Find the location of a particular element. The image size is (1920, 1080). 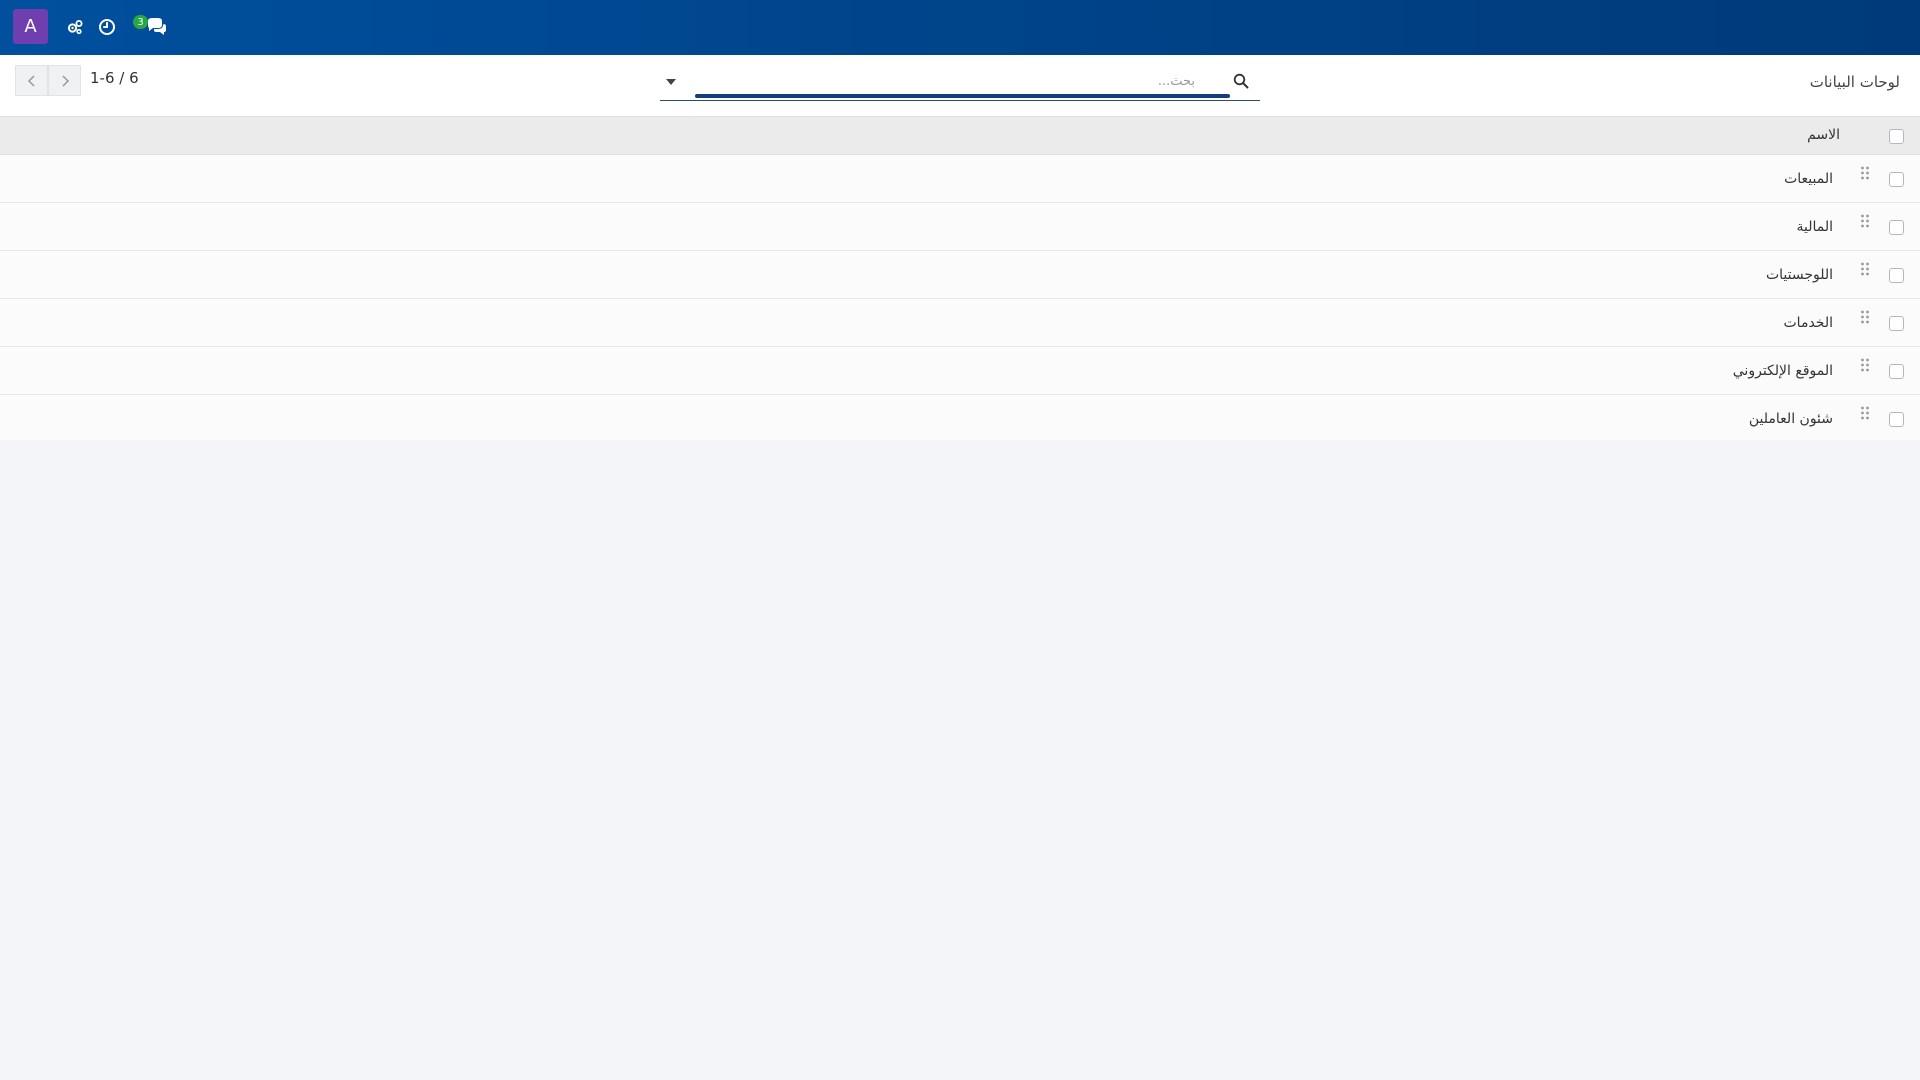

search-panel-toggle is located at coordinates (671, 82).